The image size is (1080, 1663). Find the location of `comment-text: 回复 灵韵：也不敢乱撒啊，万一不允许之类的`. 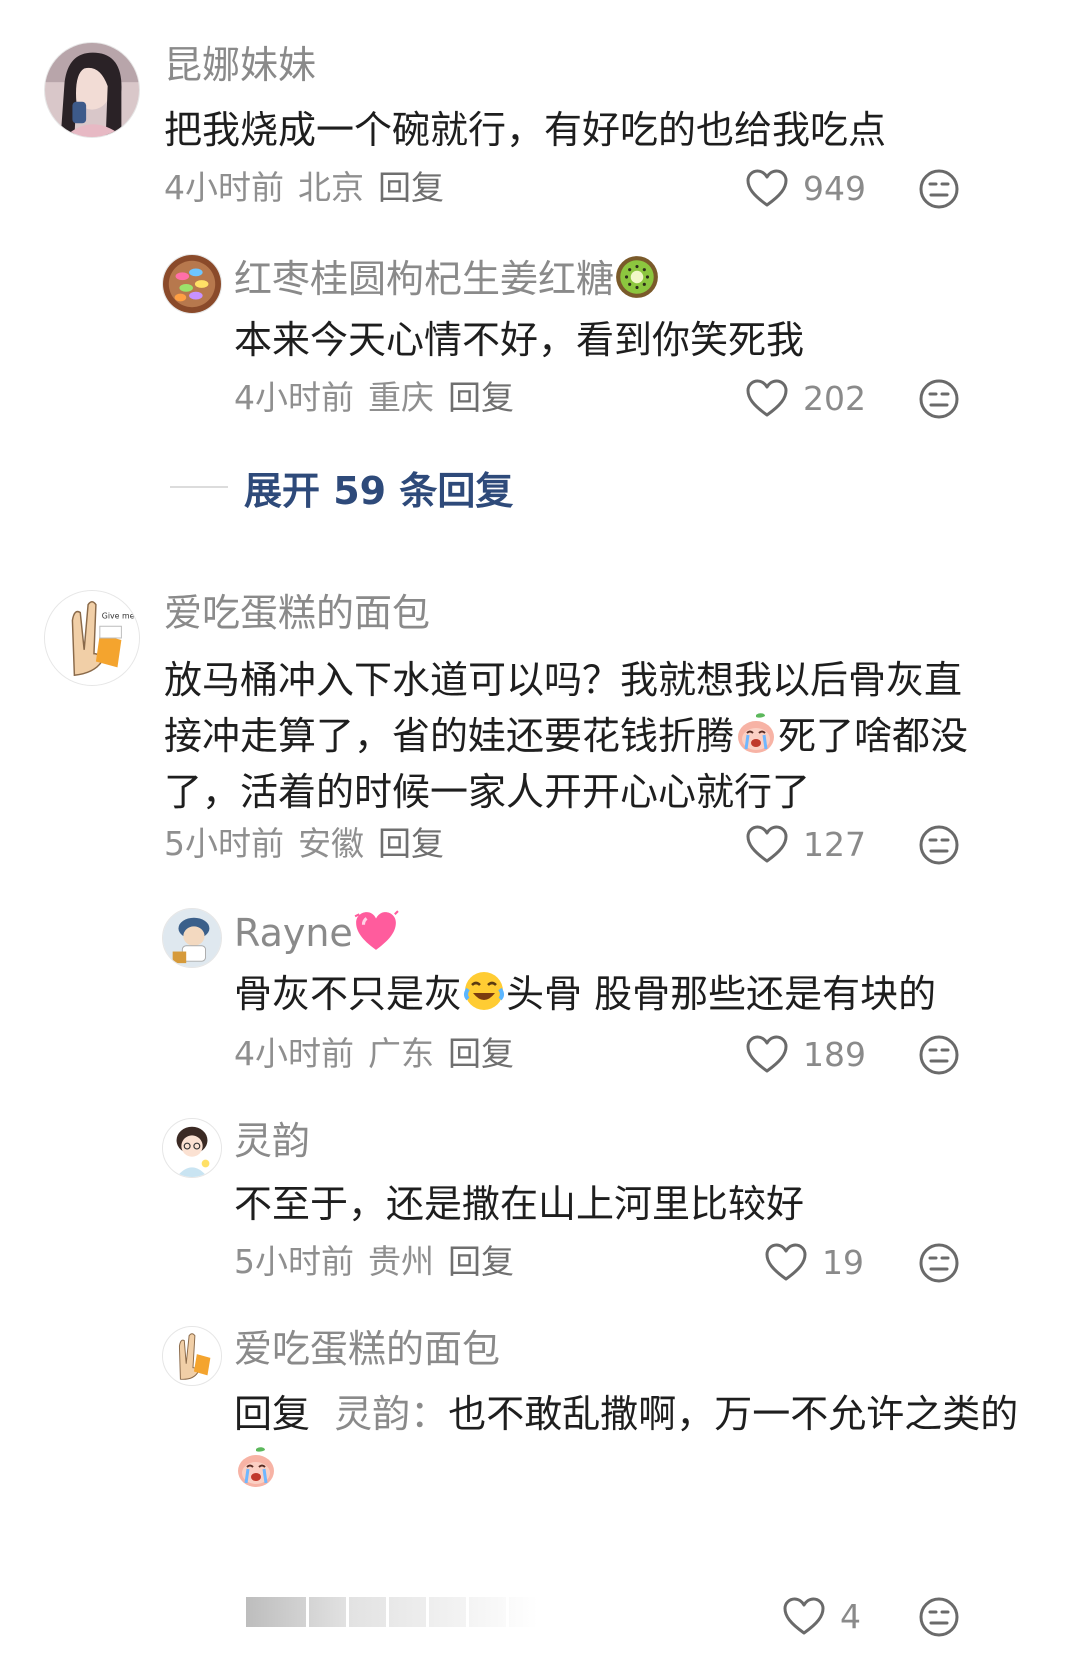

comment-text: 回复 灵韵：也不敢乱撒啊，万一不允许之类的 is located at coordinates (634, 1442).